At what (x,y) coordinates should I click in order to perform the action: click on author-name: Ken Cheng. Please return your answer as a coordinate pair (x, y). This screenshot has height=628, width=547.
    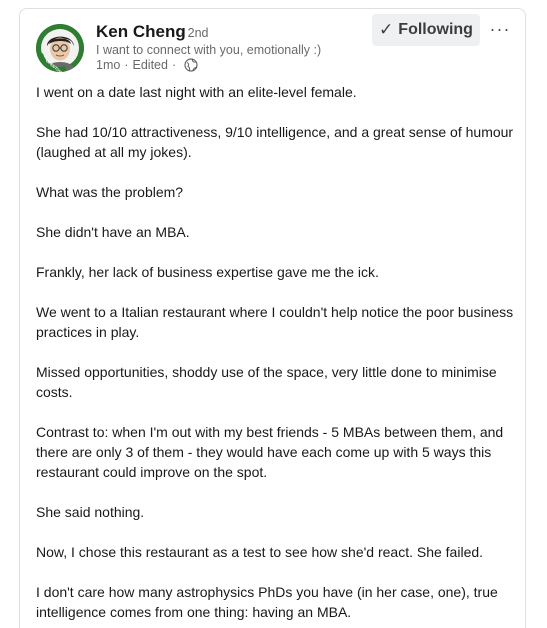
    Looking at the image, I should click on (141, 32).